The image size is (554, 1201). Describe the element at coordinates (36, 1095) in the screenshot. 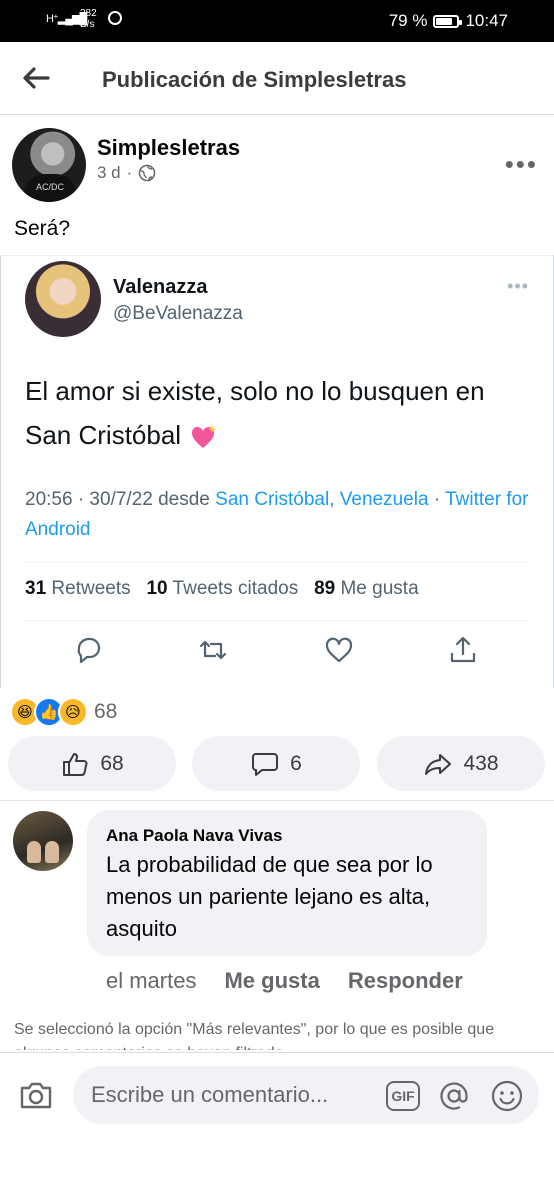

I see `camera-icon` at that location.